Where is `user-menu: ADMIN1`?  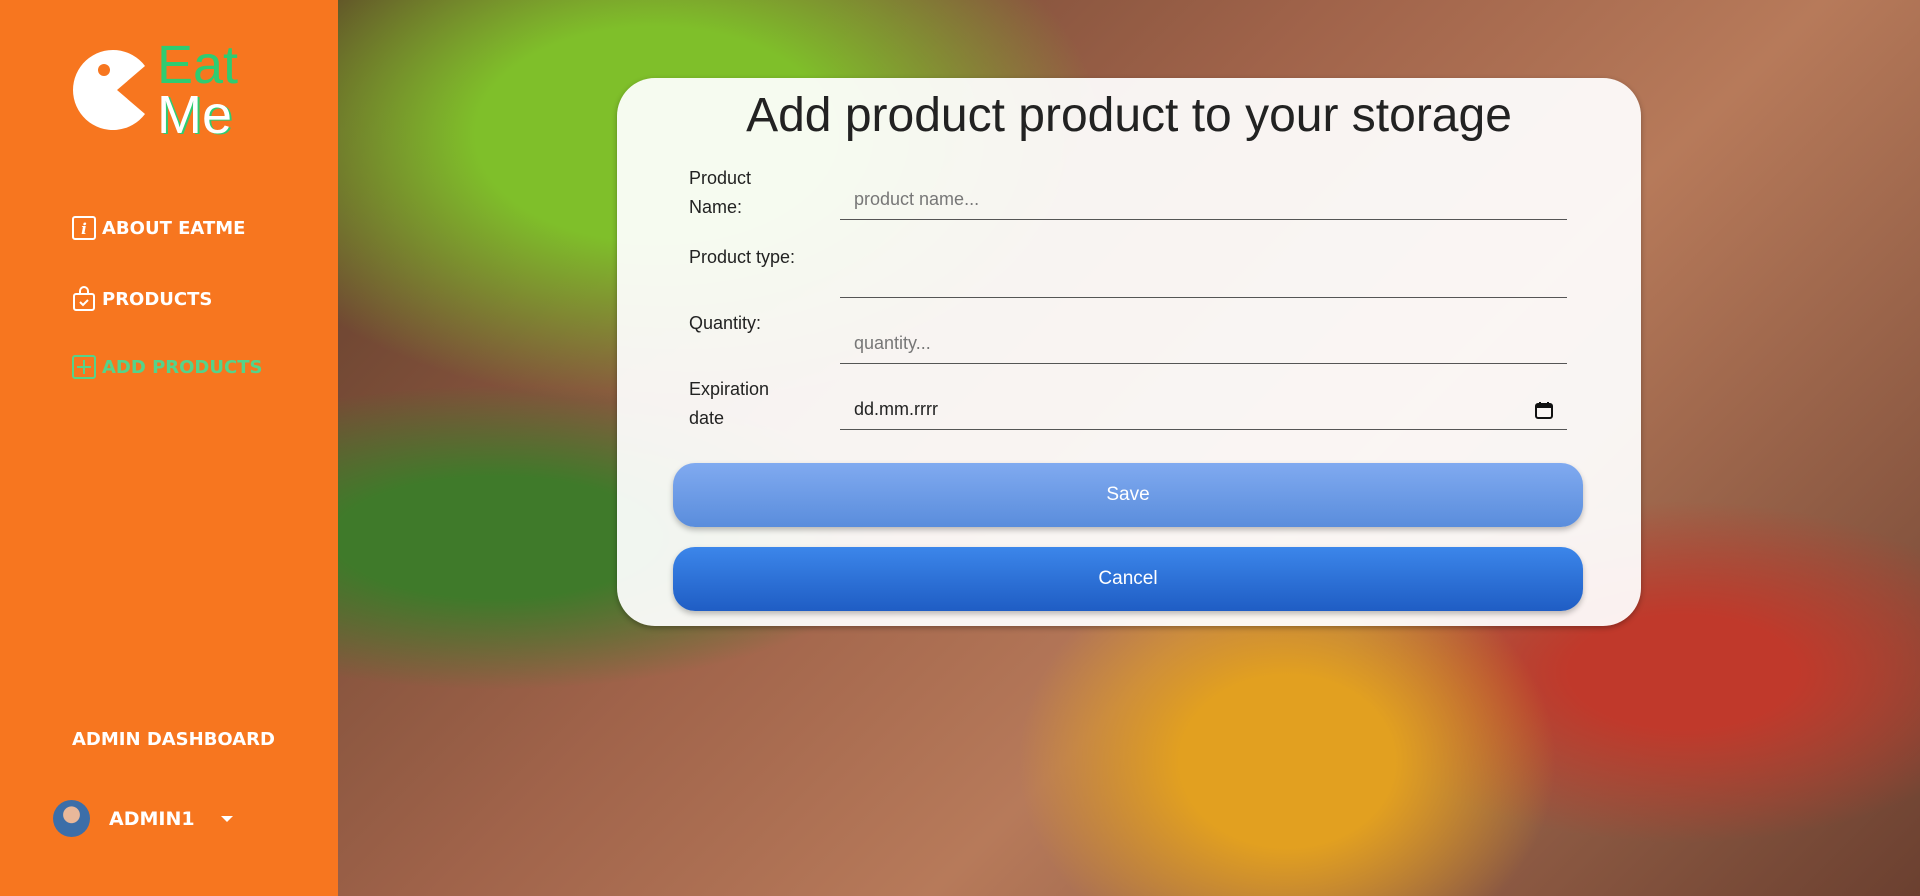
user-menu: ADMIN1 is located at coordinates (143, 818).